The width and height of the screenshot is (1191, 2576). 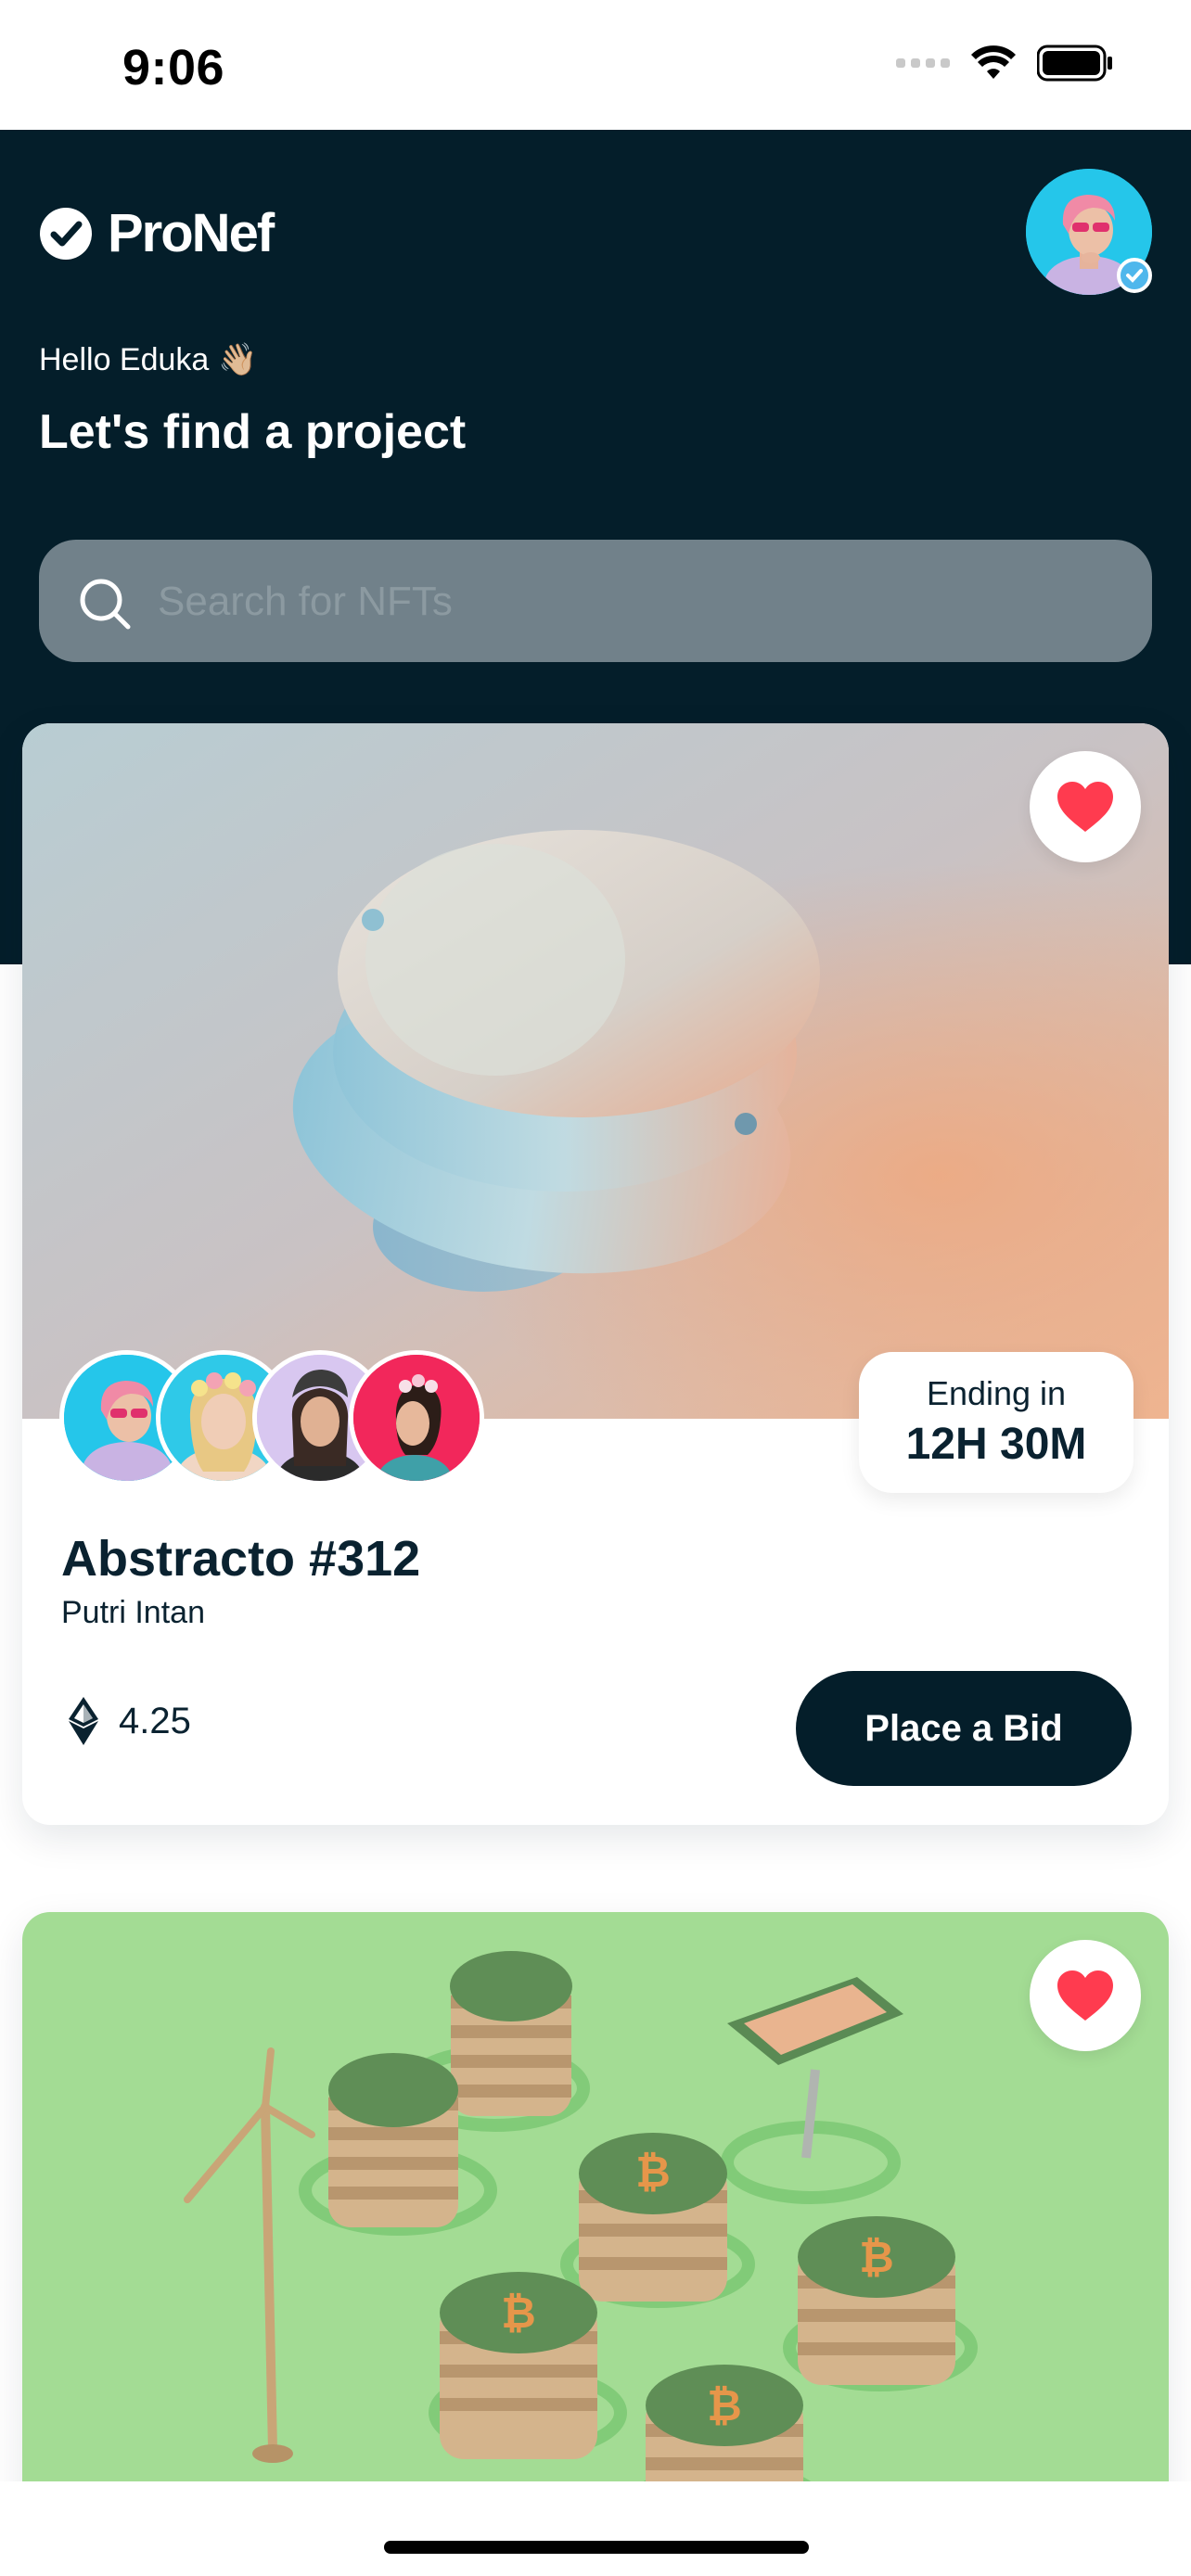 I want to click on cellular-signal-icon, so click(x=923, y=63).